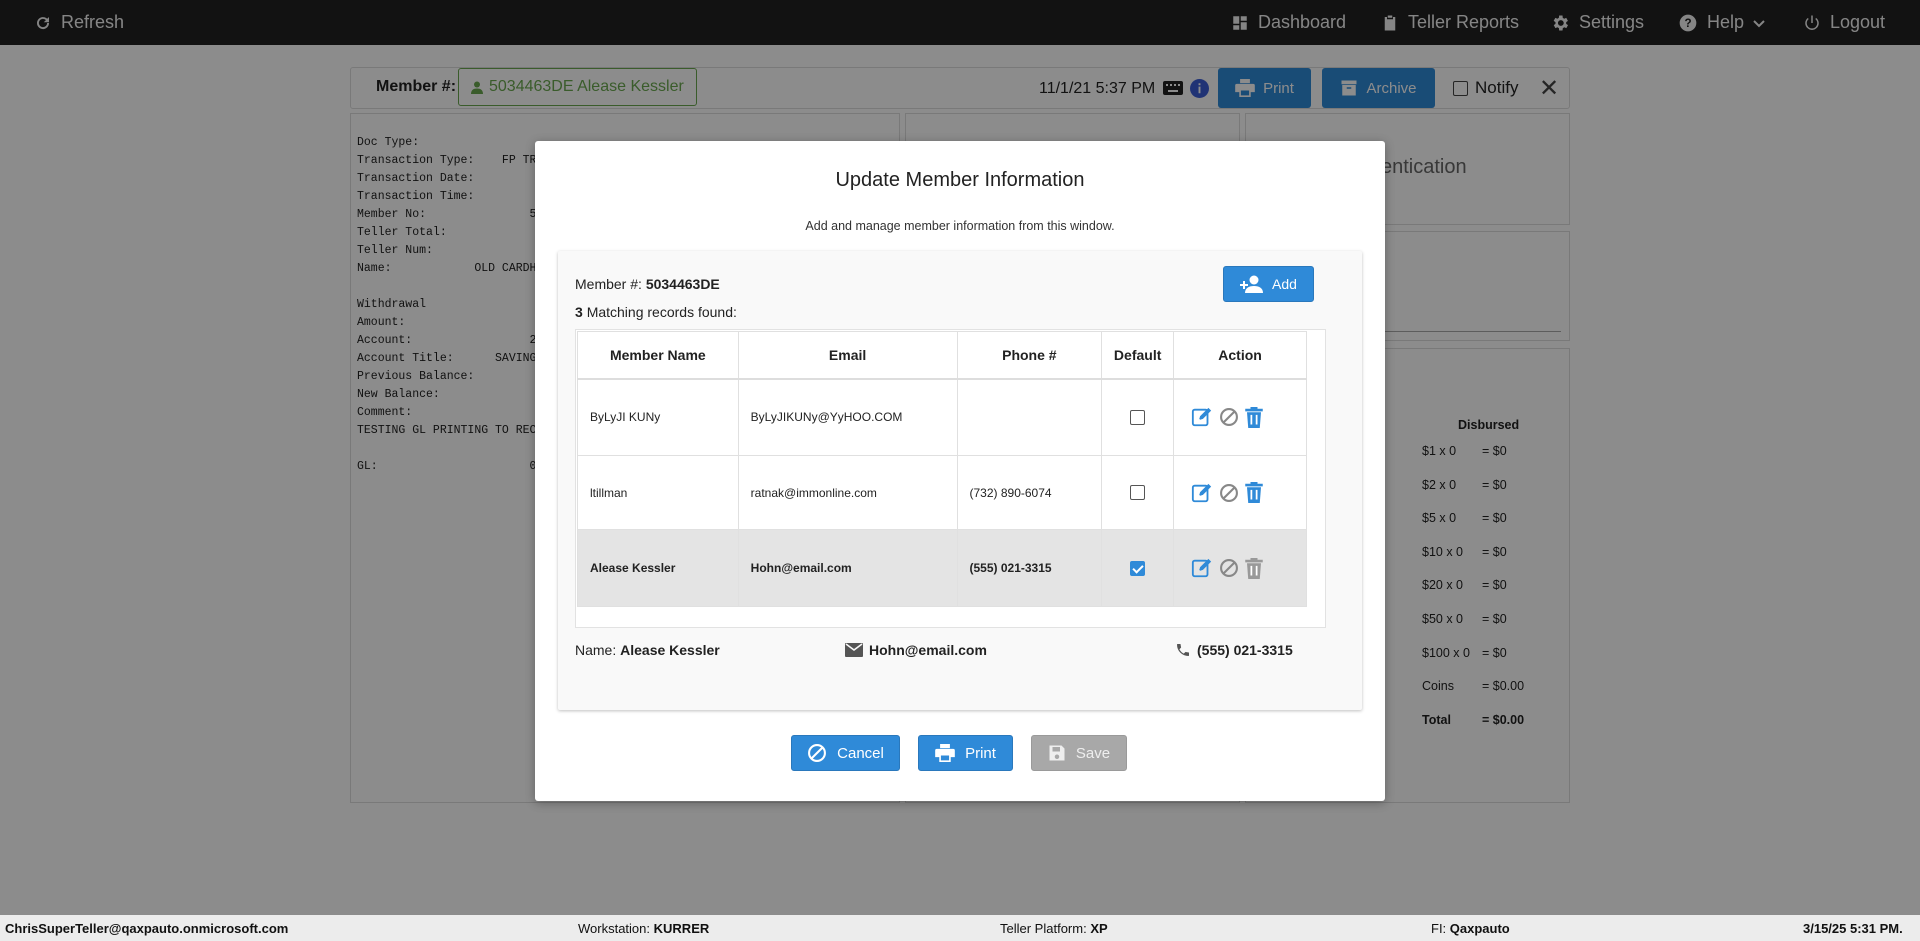  Describe the element at coordinates (1099, 928) in the screenshot. I see `status-platform-value: XP` at that location.